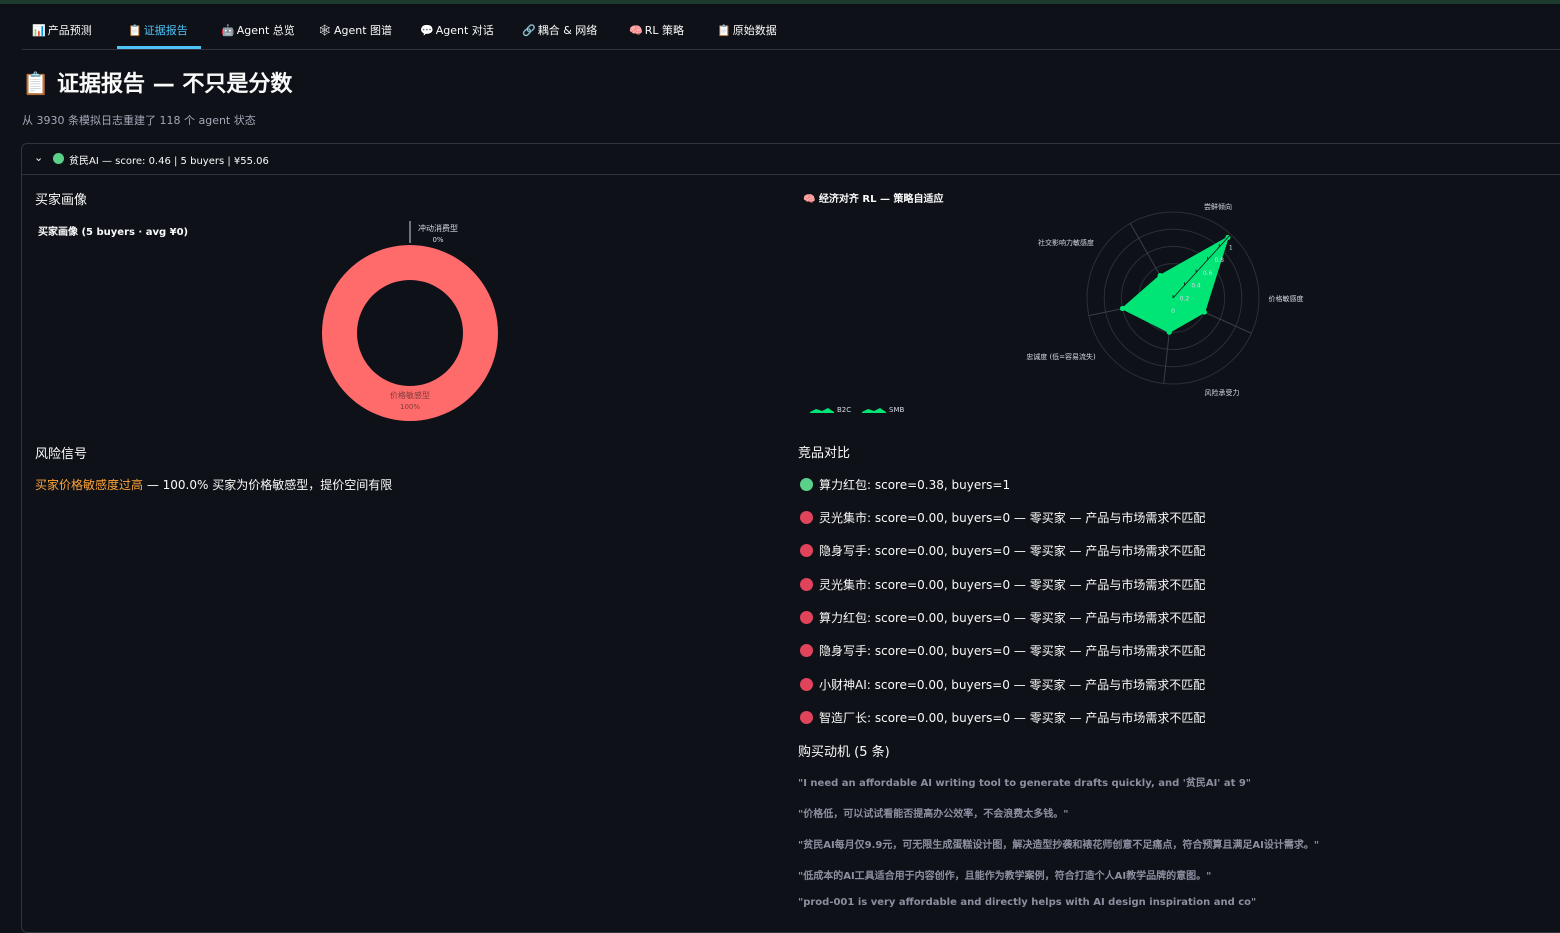  I want to click on radar-axis-label: 价格敏感度, so click(1286, 298).